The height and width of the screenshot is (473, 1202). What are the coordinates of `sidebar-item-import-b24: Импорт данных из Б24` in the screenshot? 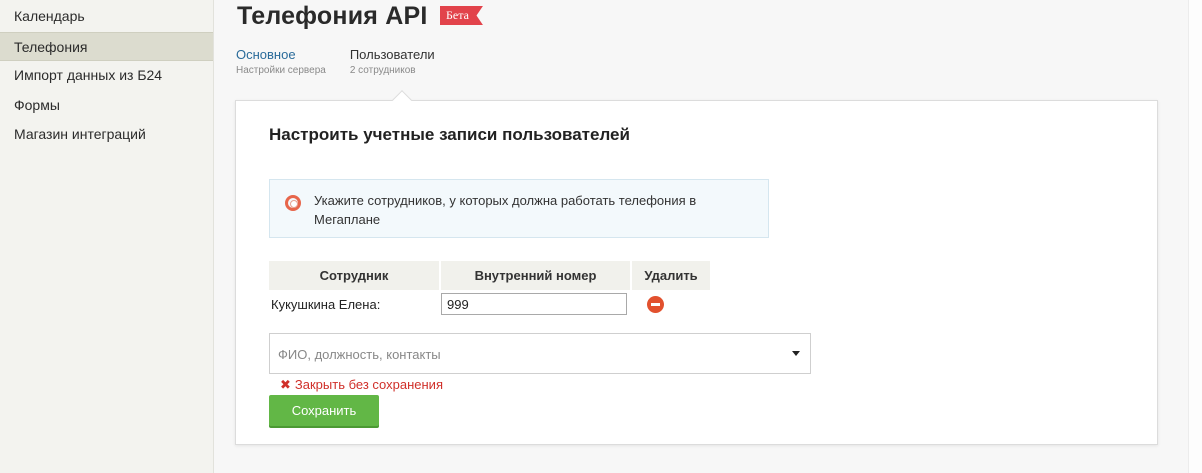 It's located at (106, 76).